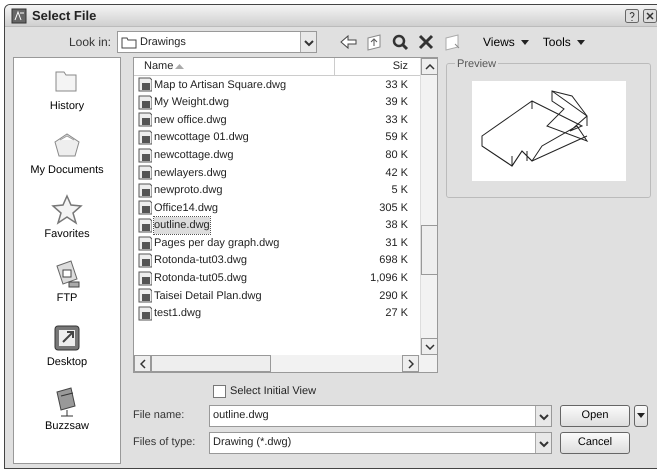  I want to click on tools-menu: Tools, so click(556, 42).